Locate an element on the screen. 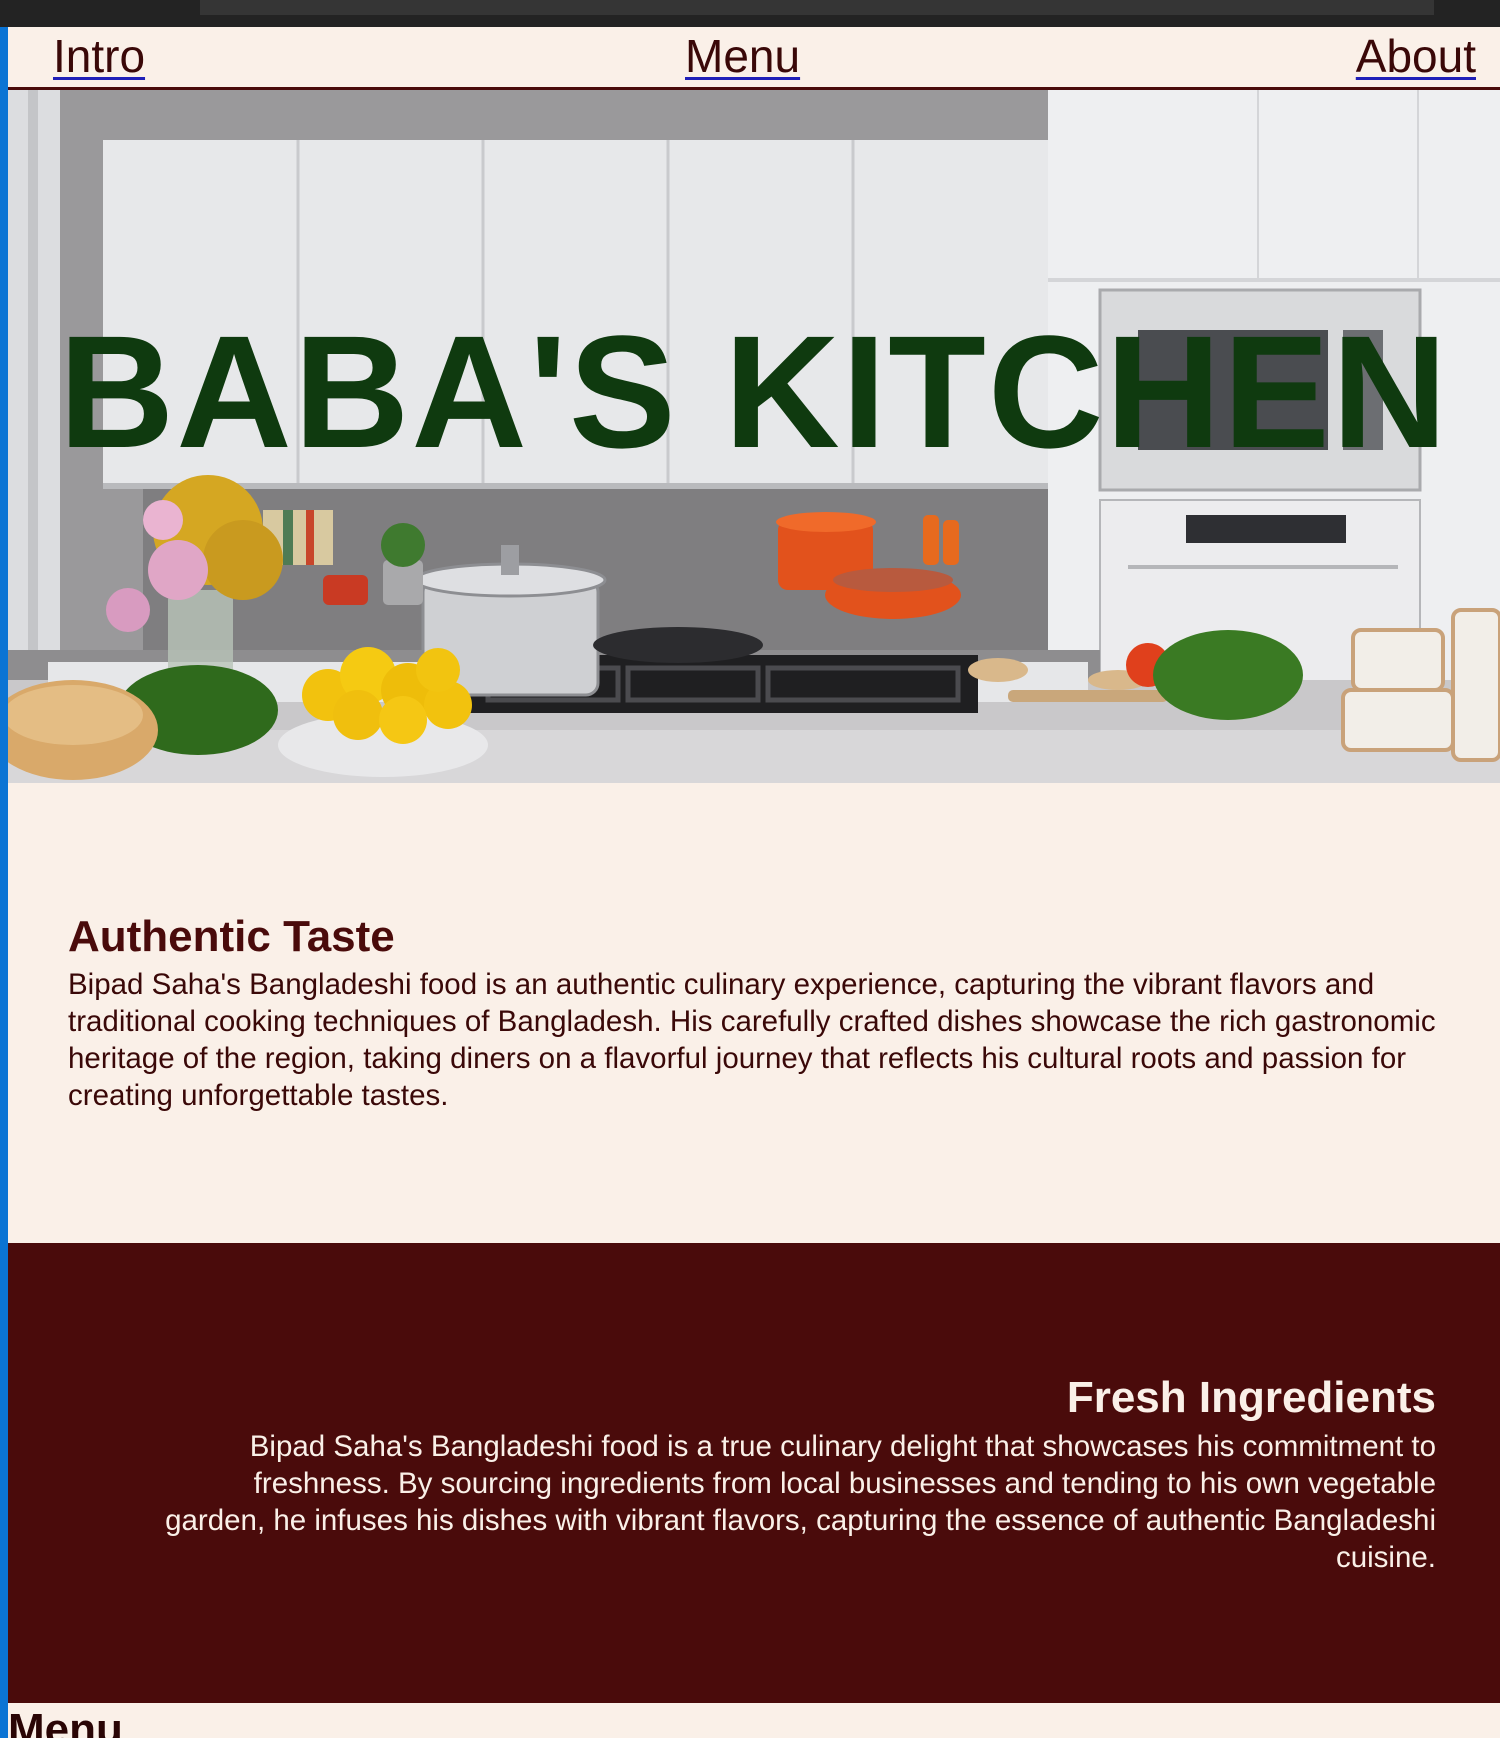 This screenshot has height=1738, width=1500. browser-chrome is located at coordinates (750, 13).